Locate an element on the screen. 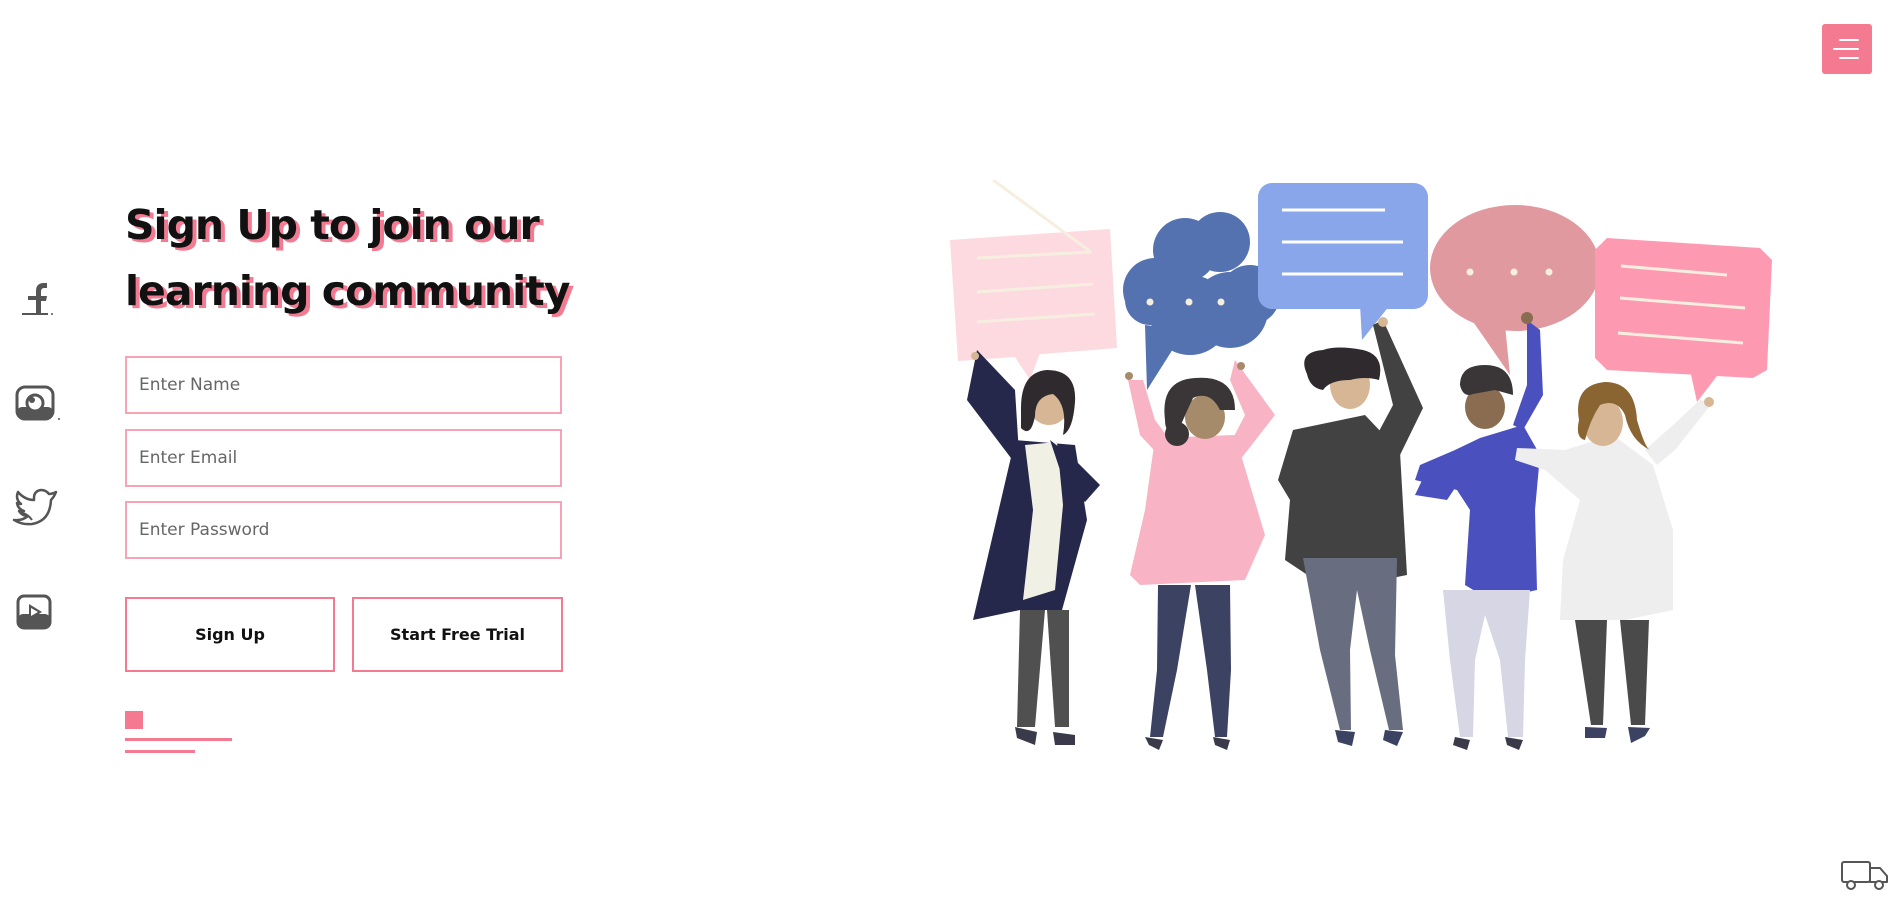 Image resolution: width=1891 pixels, height=902 pixels. twitter-icon is located at coordinates (35, 506).